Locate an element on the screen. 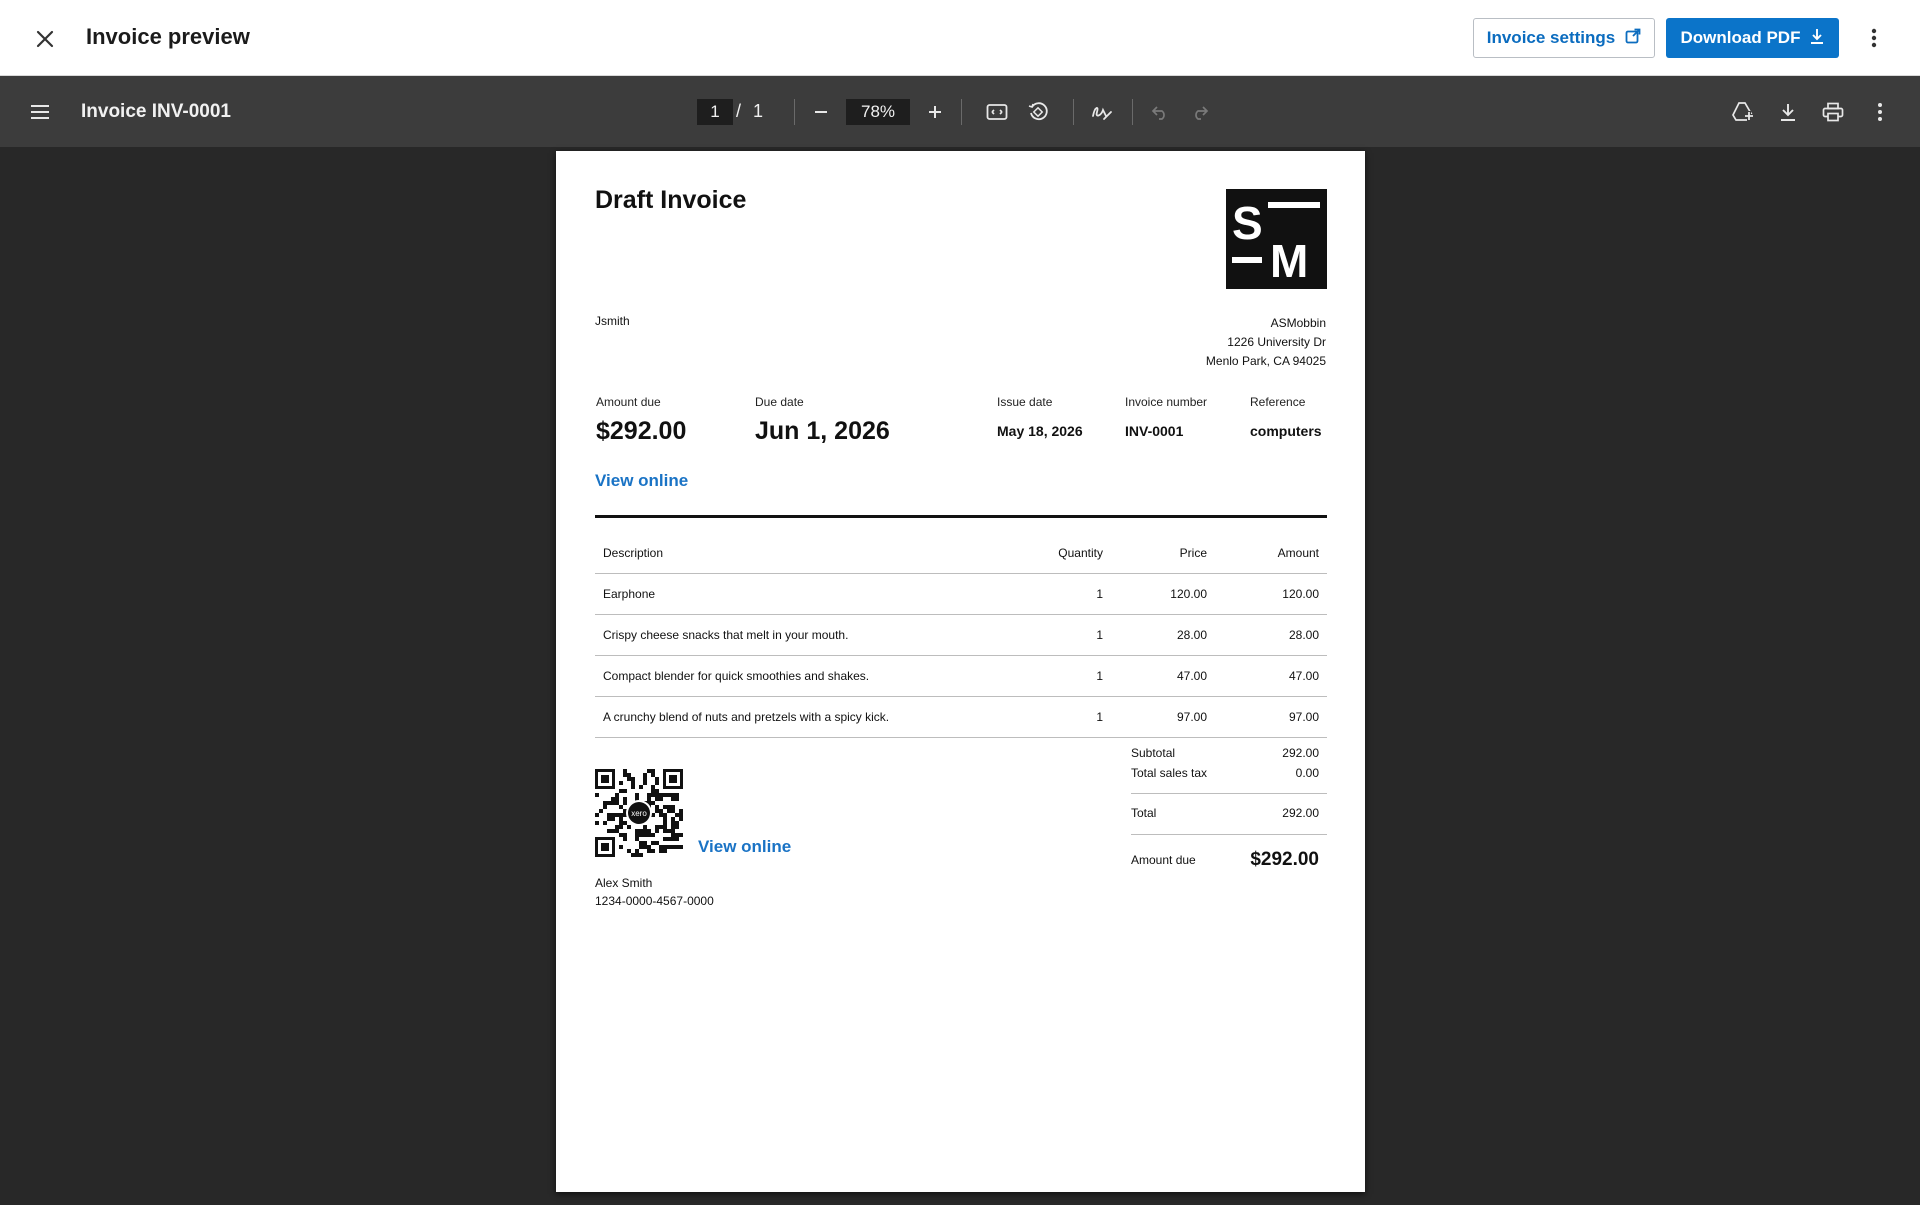 This screenshot has height=1205, width=1920. zoom-in-icon is located at coordinates (935, 112).